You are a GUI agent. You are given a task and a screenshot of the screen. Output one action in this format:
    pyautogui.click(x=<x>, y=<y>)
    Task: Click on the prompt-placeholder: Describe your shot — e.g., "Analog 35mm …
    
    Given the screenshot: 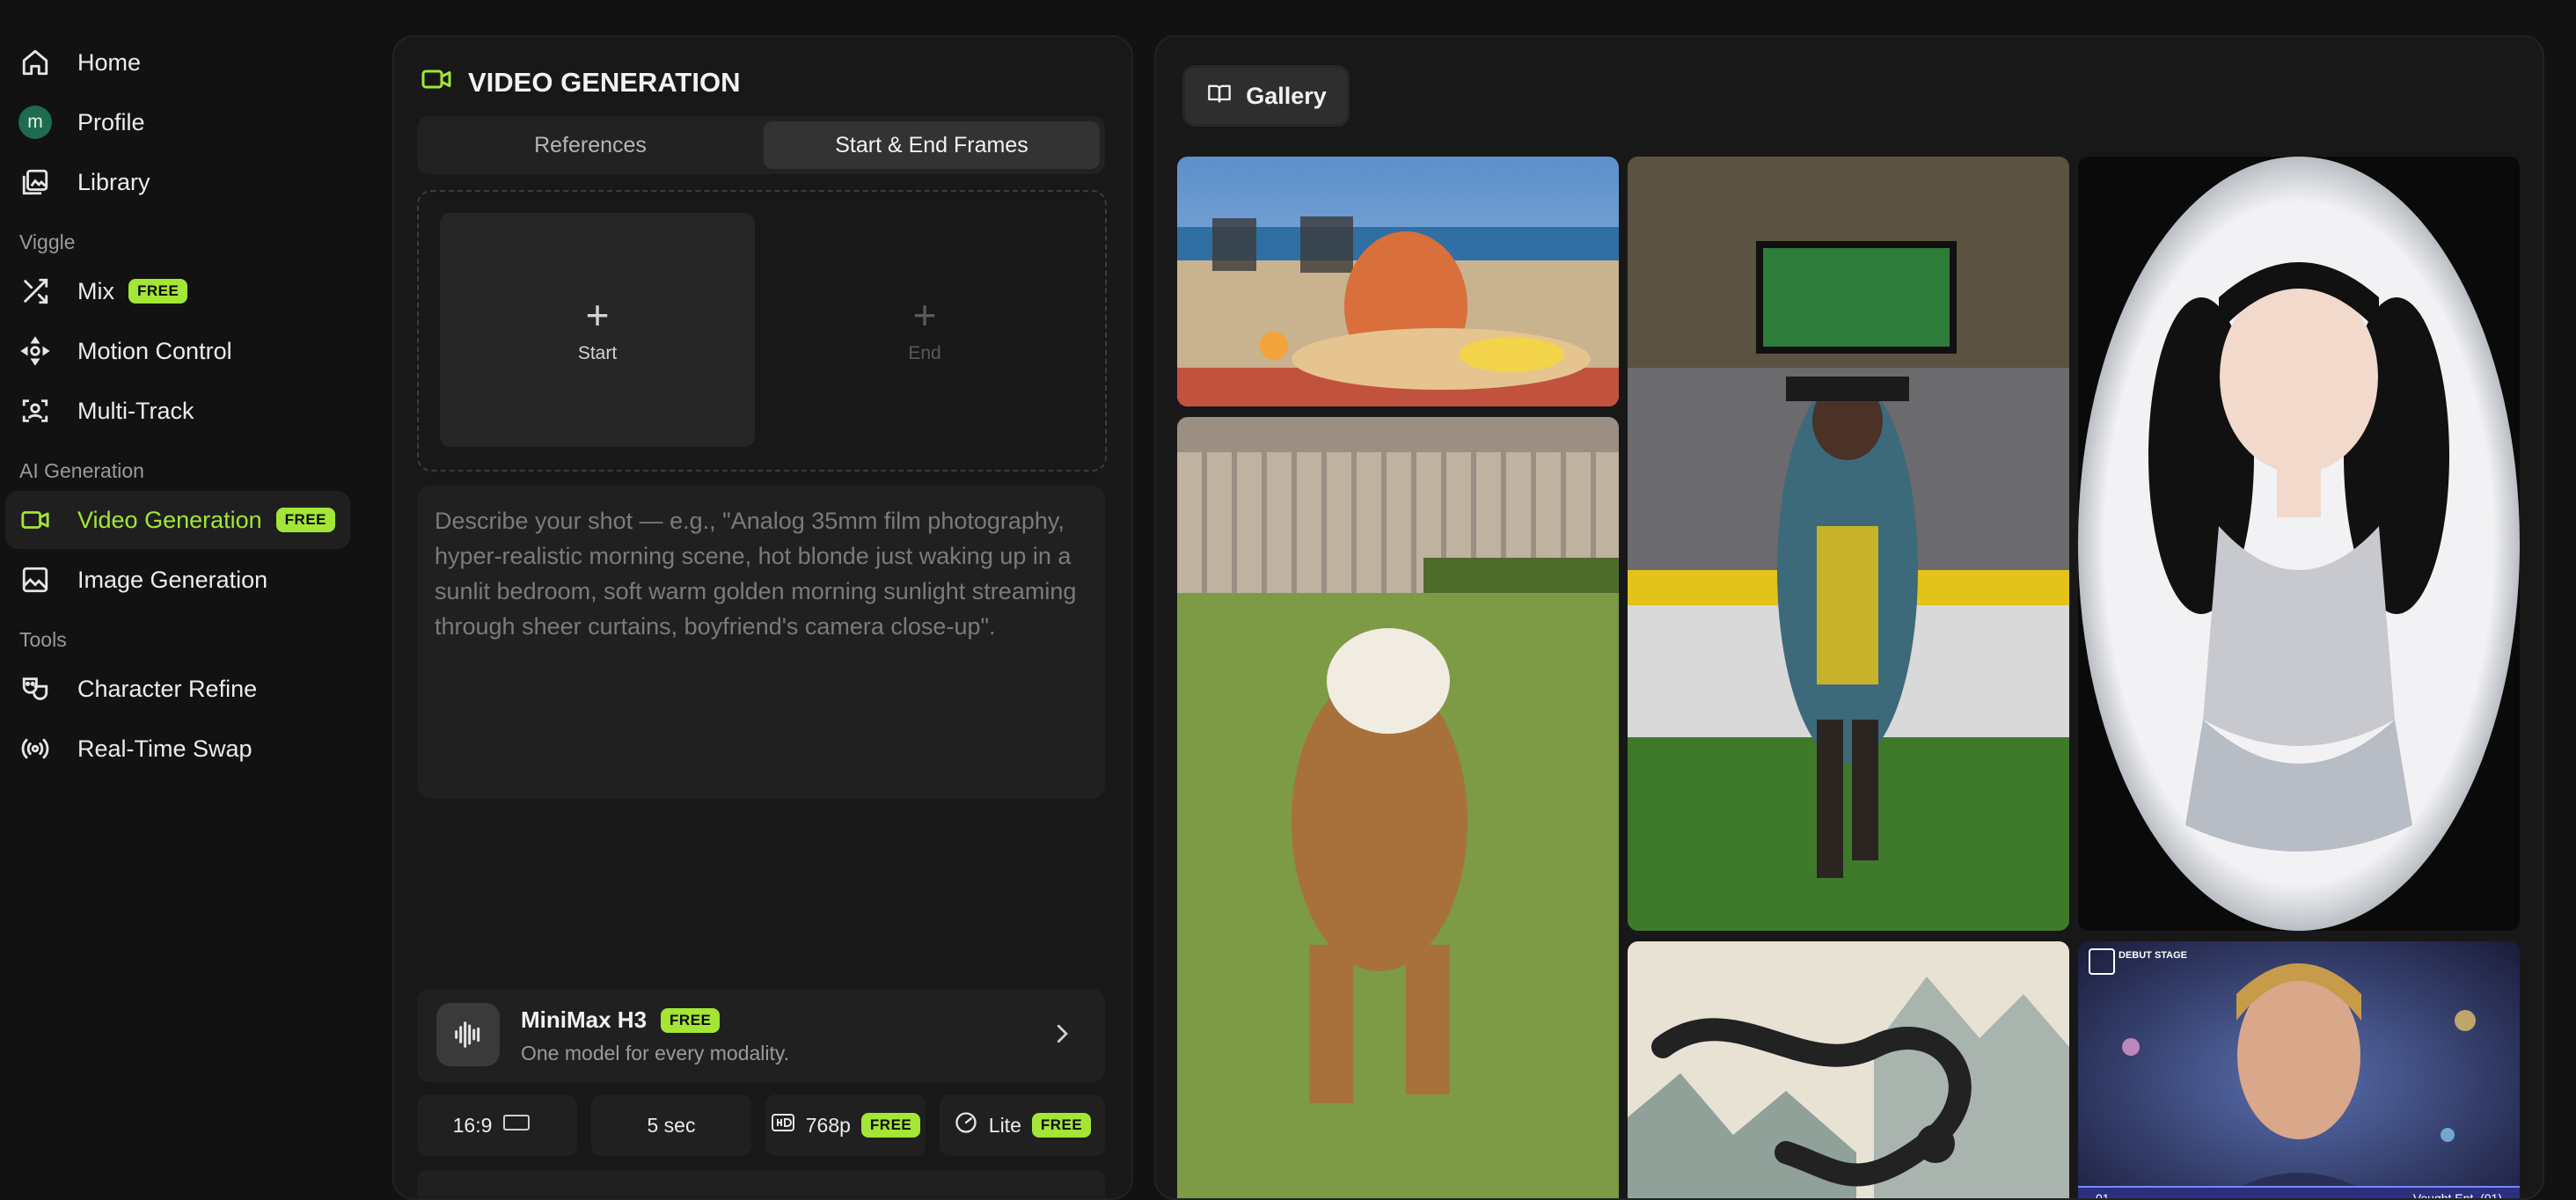 What is the action you would take?
    pyautogui.click(x=756, y=574)
    